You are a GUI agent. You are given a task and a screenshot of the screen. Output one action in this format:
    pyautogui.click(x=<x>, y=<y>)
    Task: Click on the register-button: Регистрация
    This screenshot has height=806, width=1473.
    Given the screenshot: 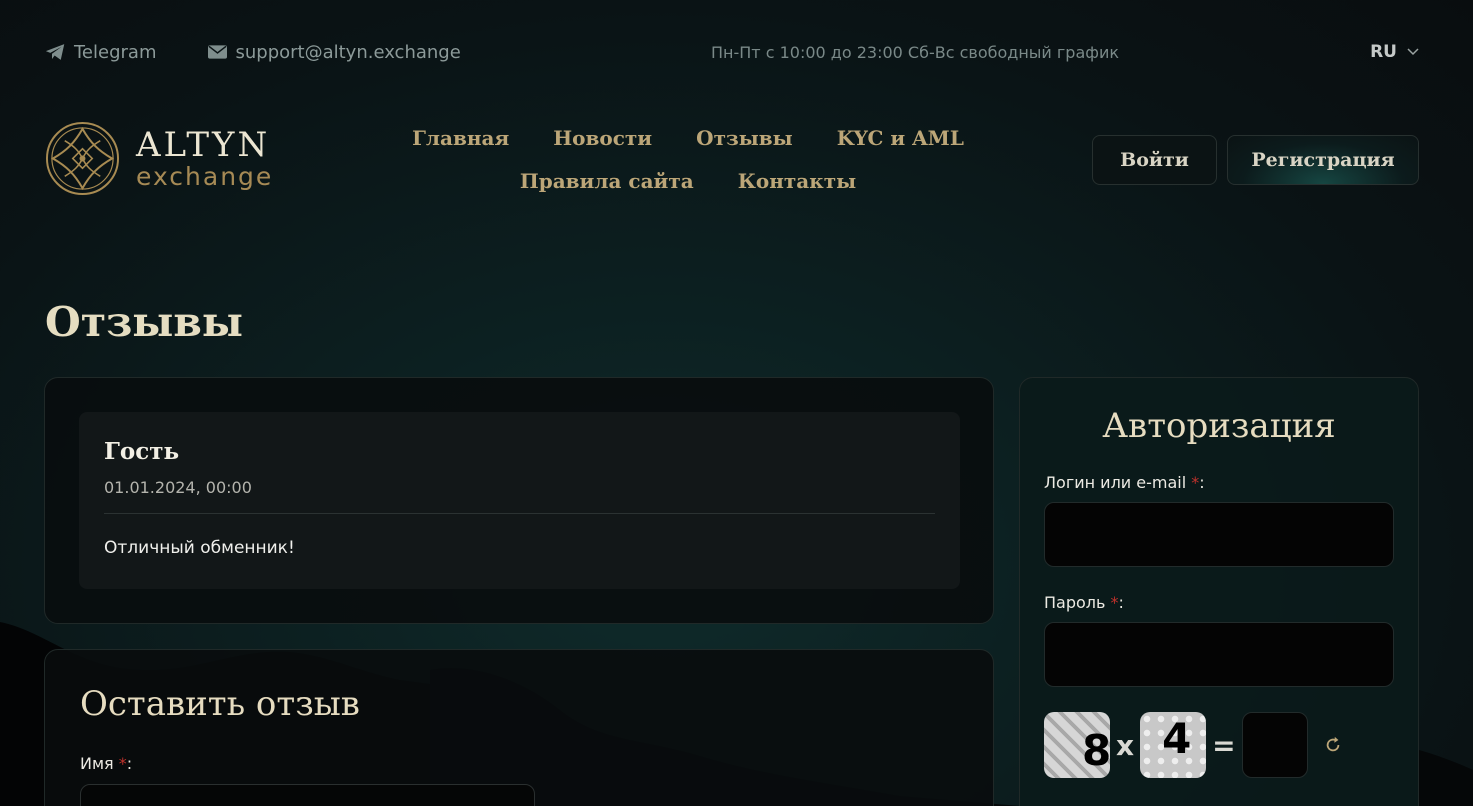 What is the action you would take?
    pyautogui.click(x=1323, y=160)
    